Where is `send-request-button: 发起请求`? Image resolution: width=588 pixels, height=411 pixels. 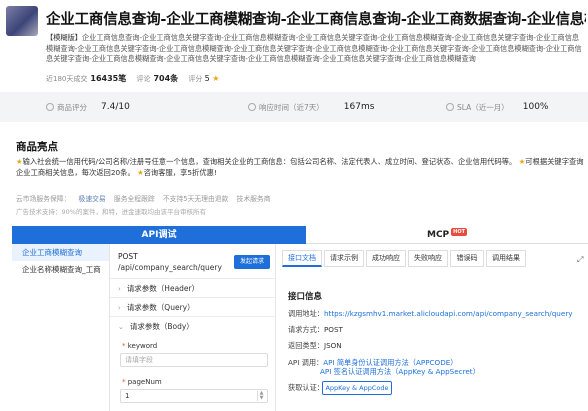
send-request-button: 发起请求 is located at coordinates (252, 262).